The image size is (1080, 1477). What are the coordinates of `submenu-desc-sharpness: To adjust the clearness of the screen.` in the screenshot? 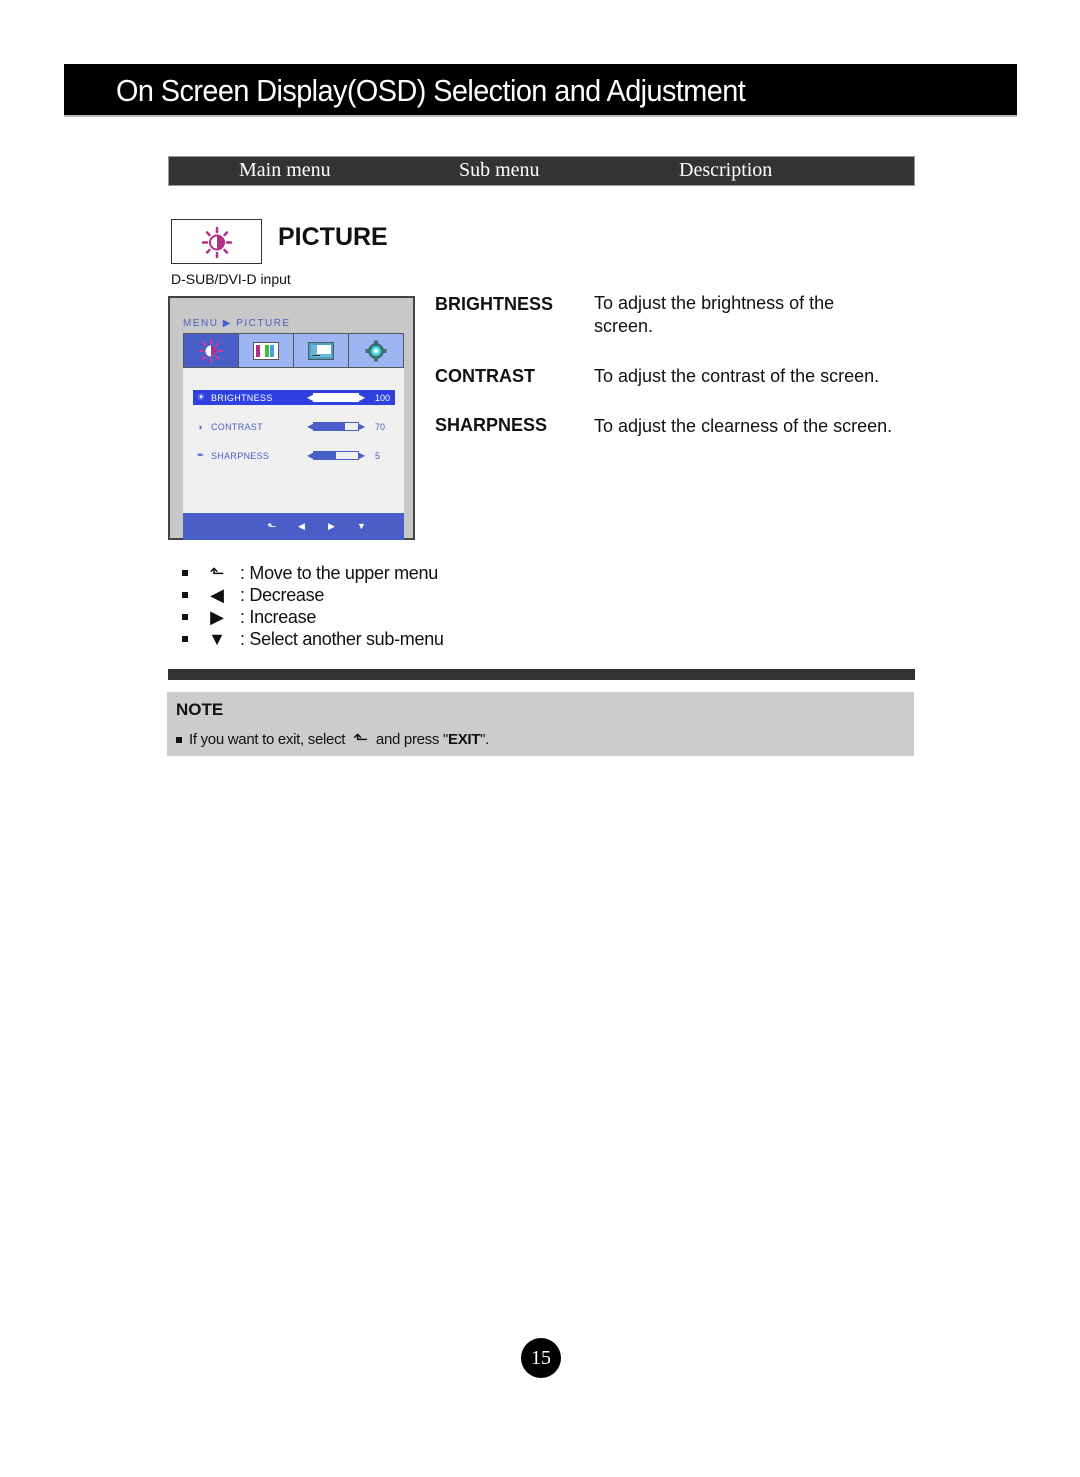 It's located at (743, 426).